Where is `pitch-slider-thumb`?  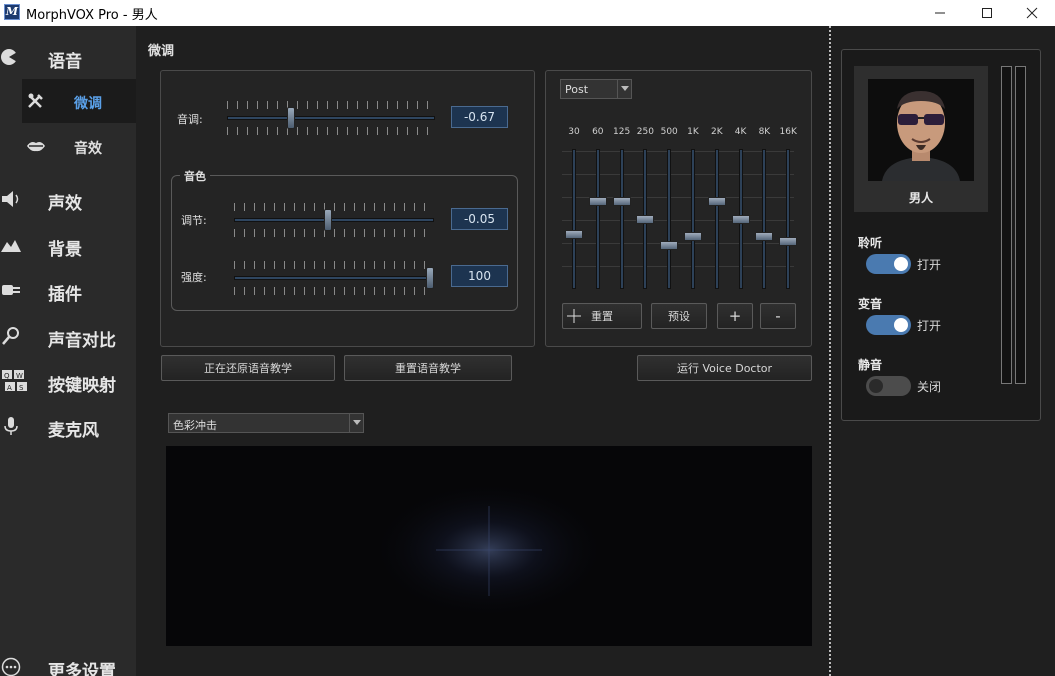 pitch-slider-thumb is located at coordinates (291, 118).